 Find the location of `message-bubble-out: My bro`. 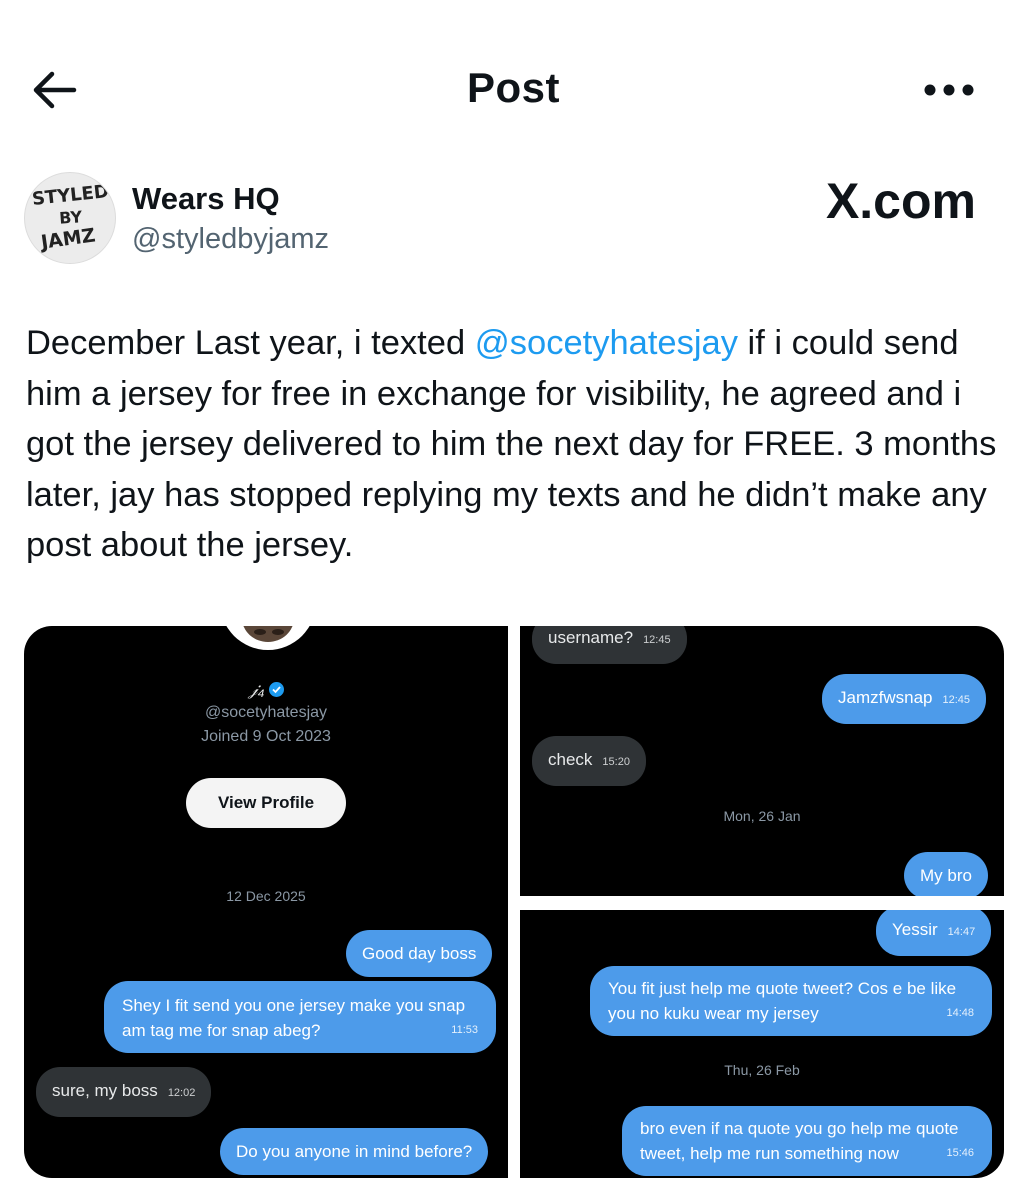

message-bubble-out: My bro is located at coordinates (946, 874).